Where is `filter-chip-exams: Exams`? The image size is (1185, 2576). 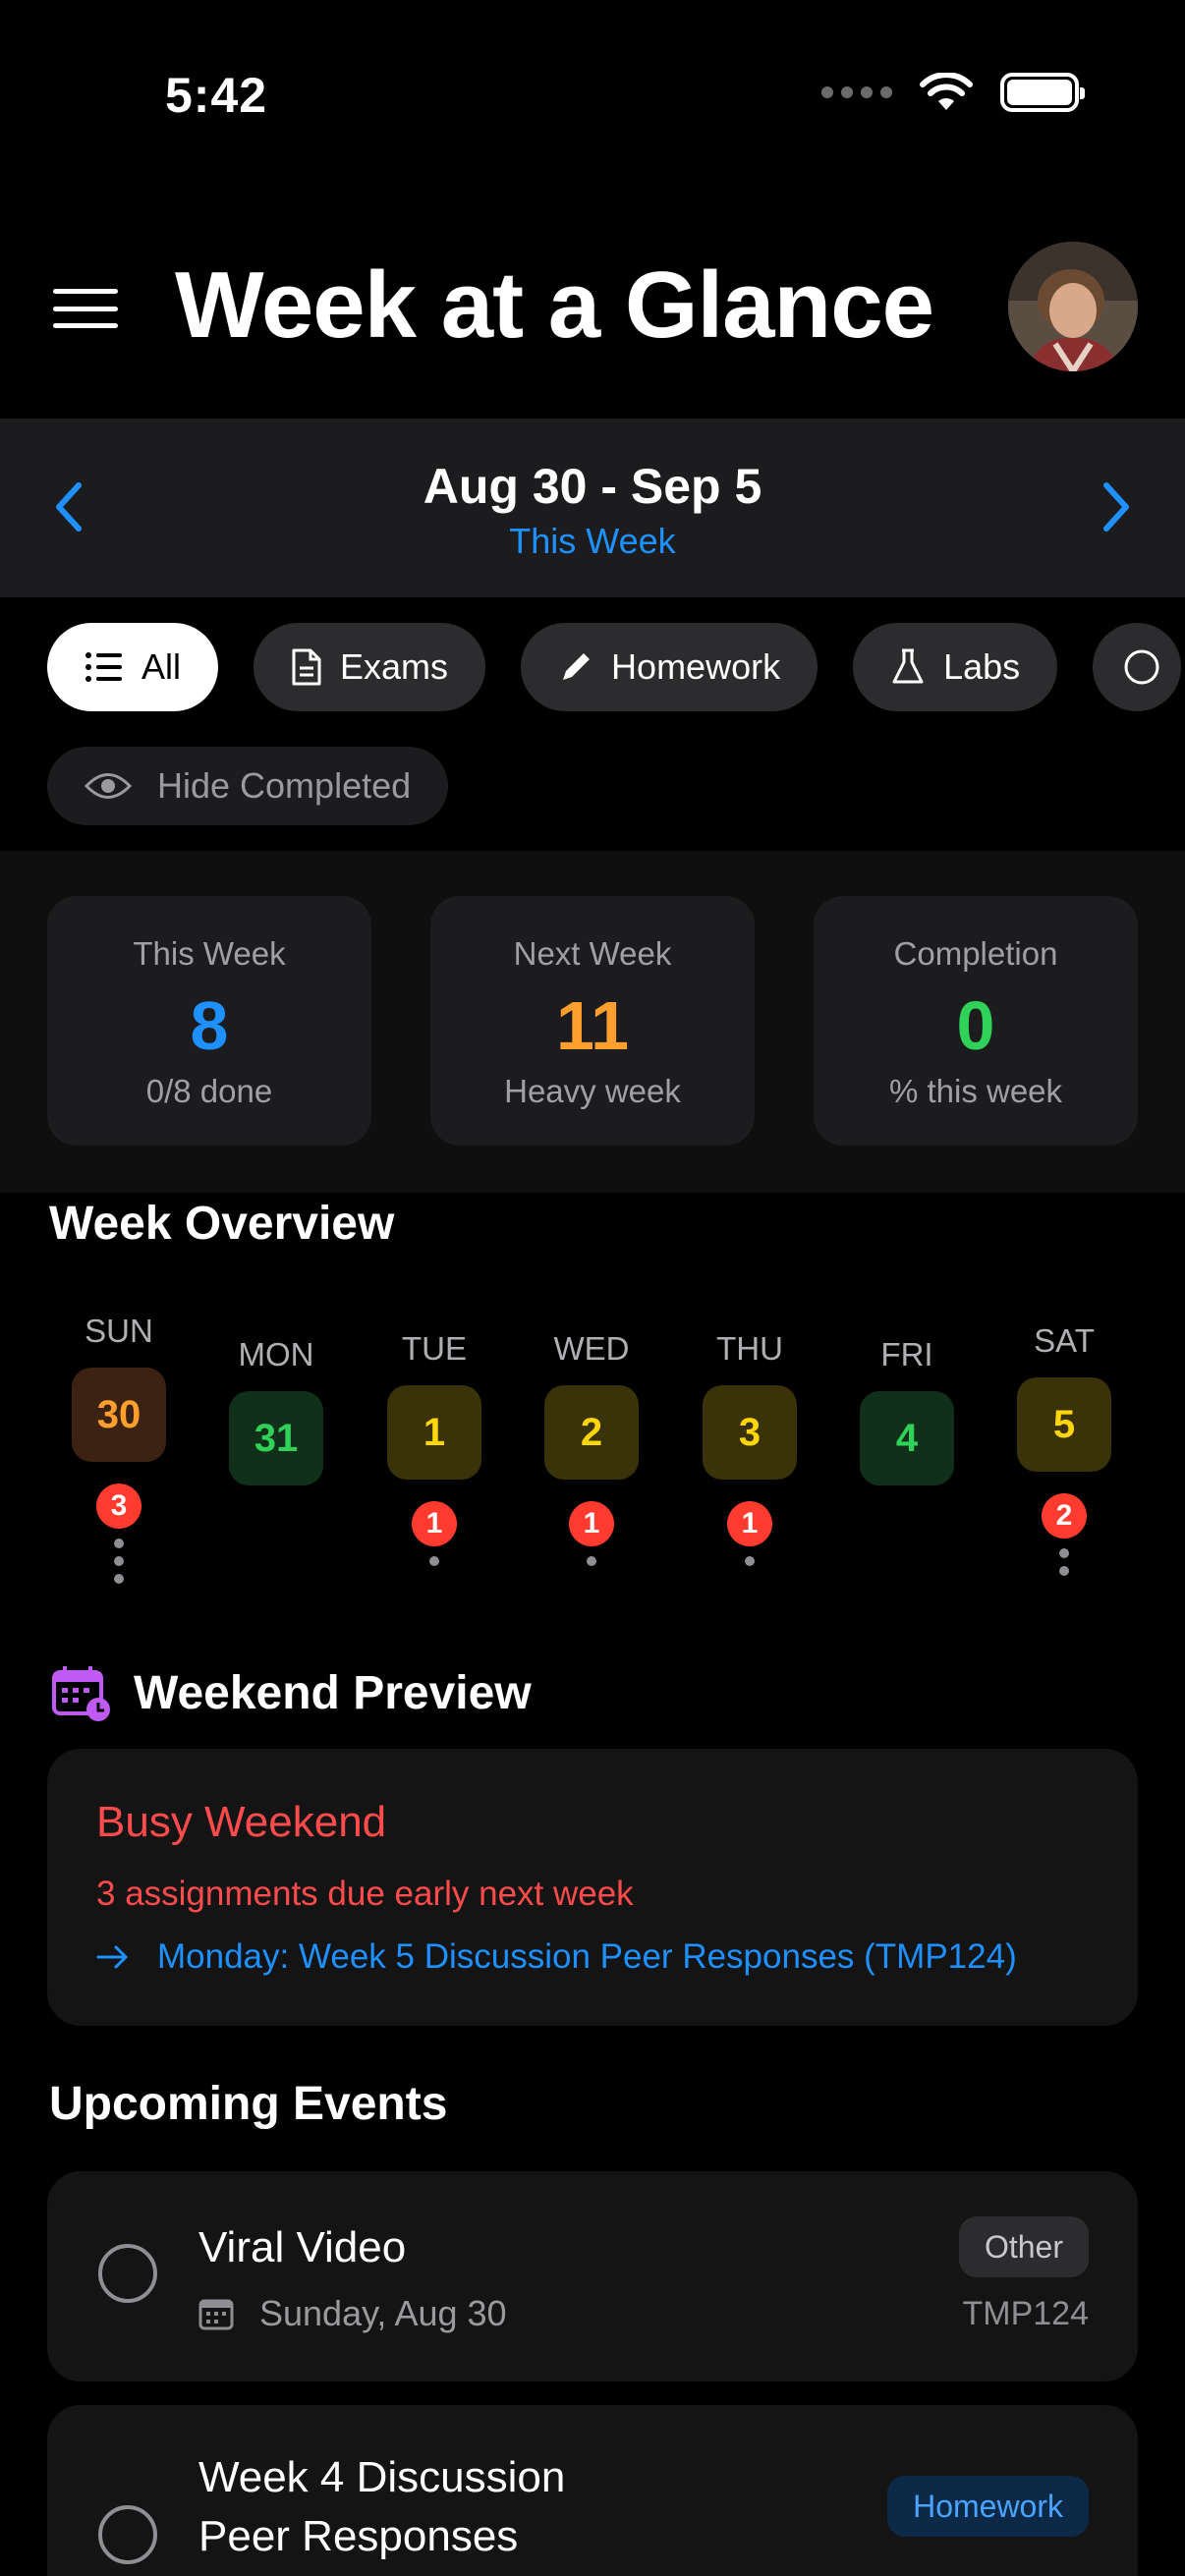
filter-chip-exams: Exams is located at coordinates (370, 667).